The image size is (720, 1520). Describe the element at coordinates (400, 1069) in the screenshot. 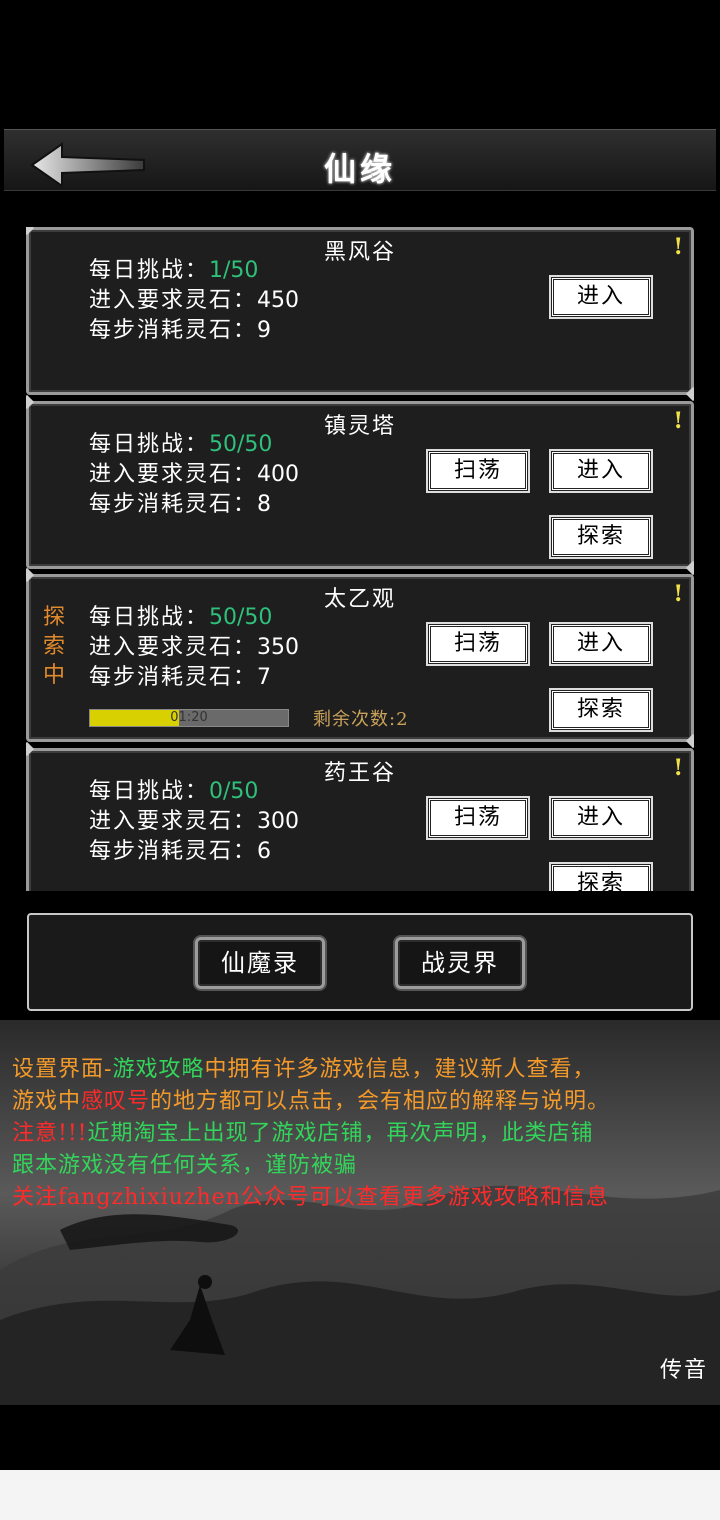

I see `notice-line1-c: 中拥有许多游戏信息，建议新人查看，` at that location.